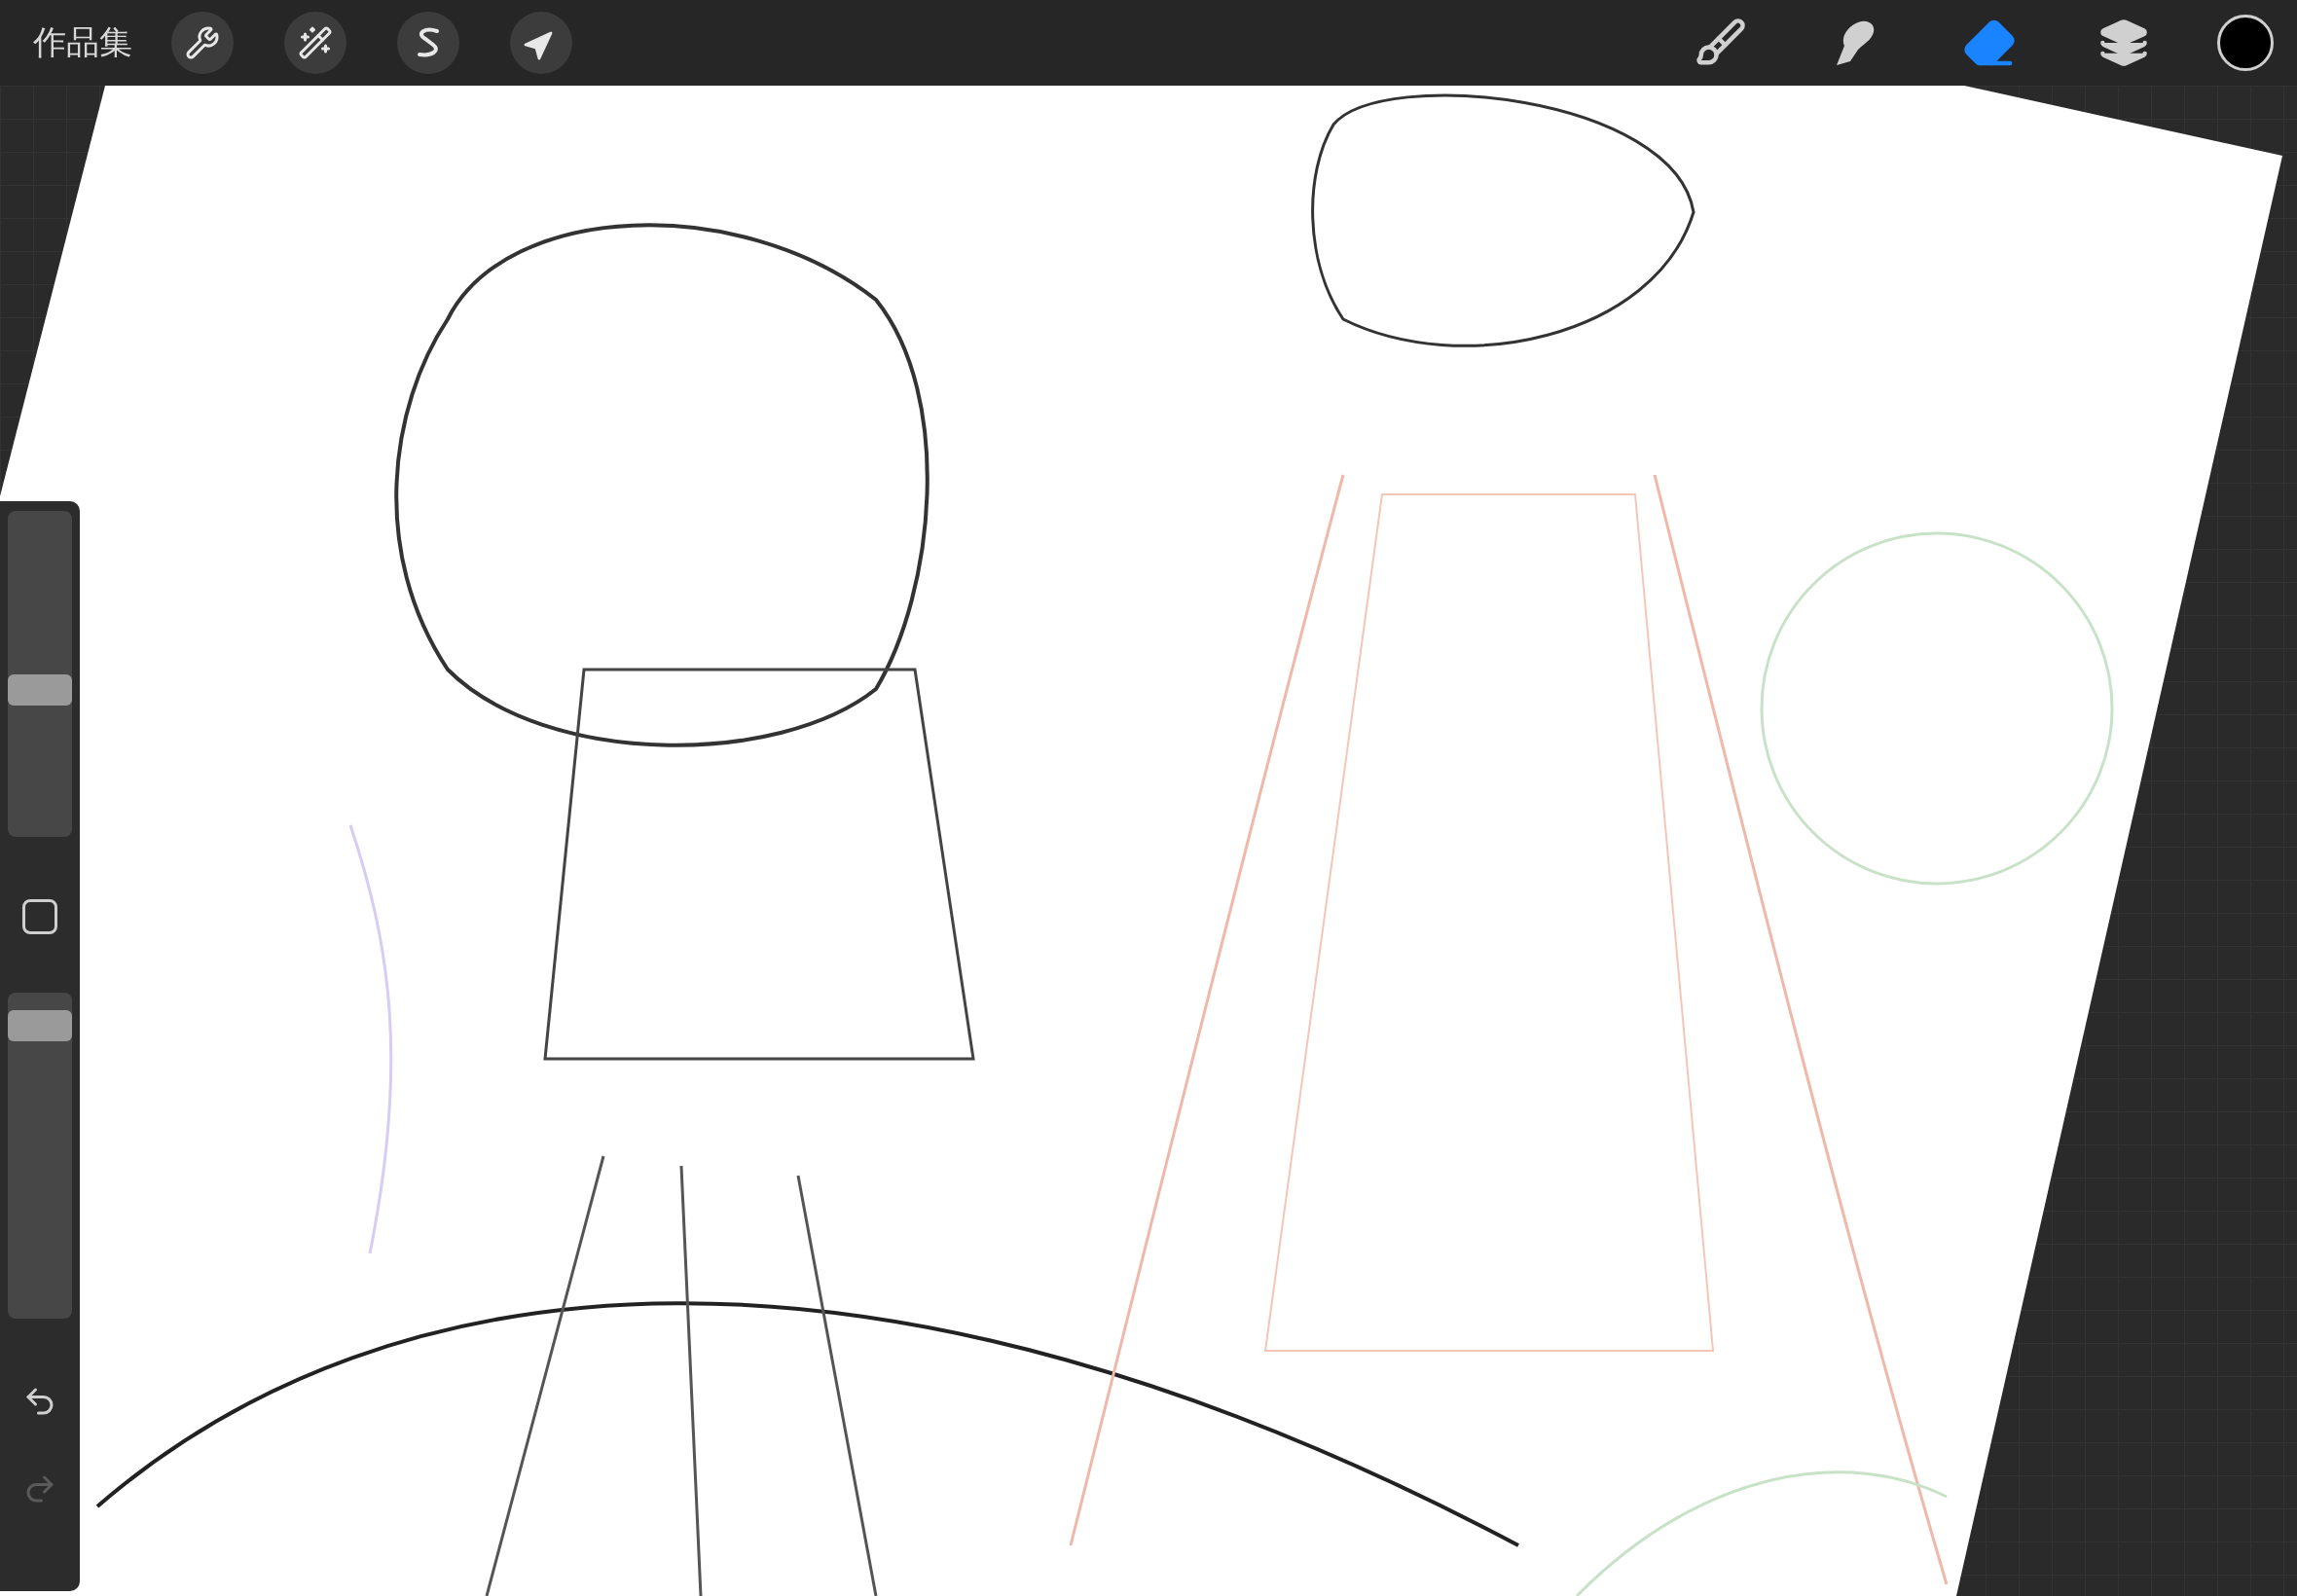  Describe the element at coordinates (2123, 43) in the screenshot. I see `layers-icon` at that location.